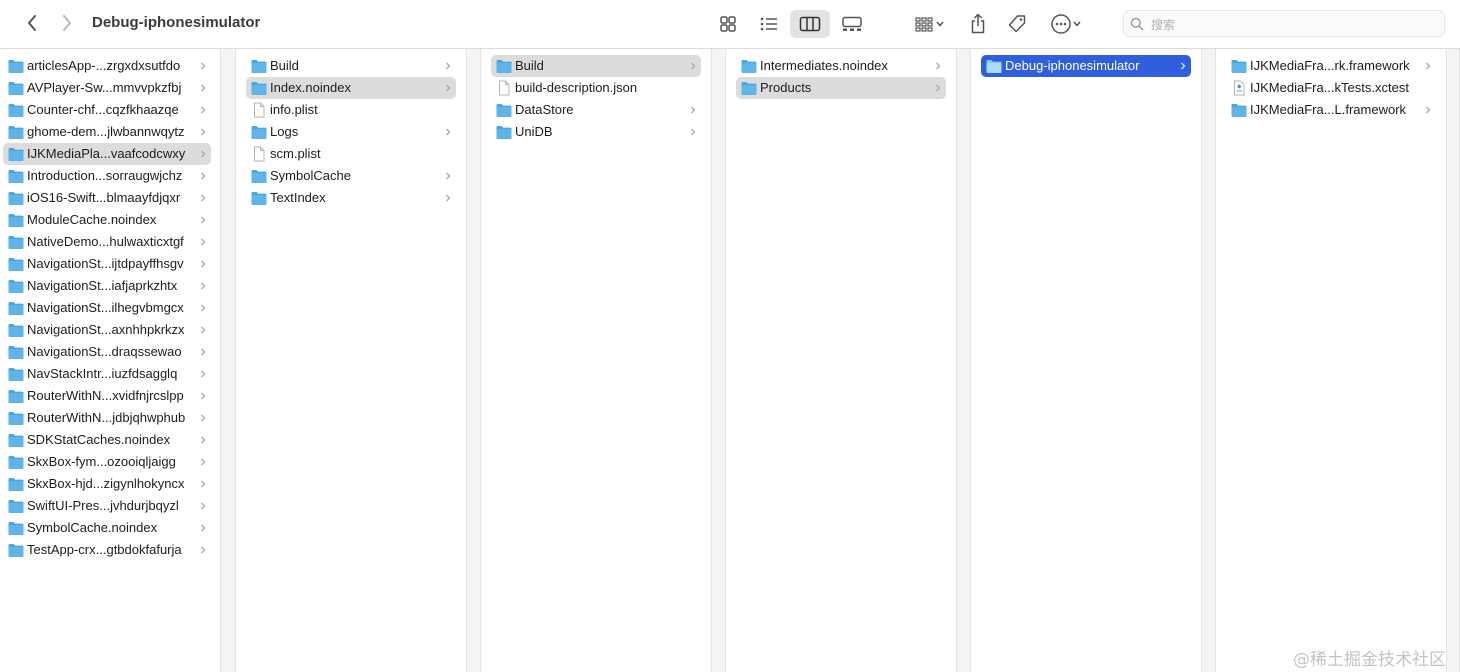 This screenshot has width=1460, height=672. I want to click on folder-item: articlesApp-...zrgxdxsutfdo, so click(107, 66).